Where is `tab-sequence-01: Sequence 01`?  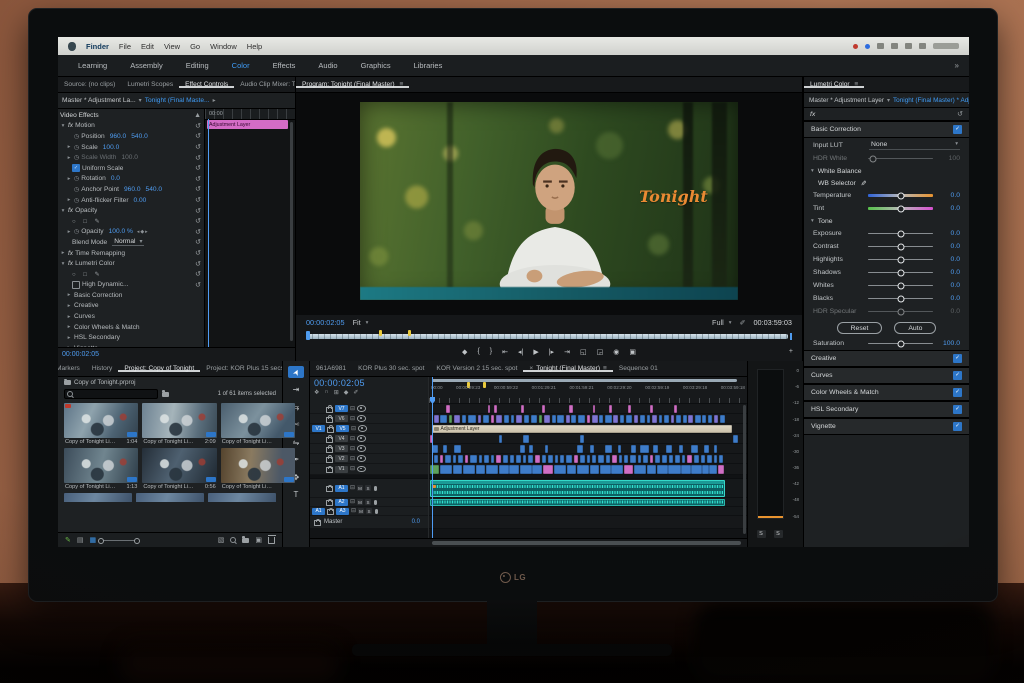 tab-sequence-01: Sequence 01 is located at coordinates (638, 368).